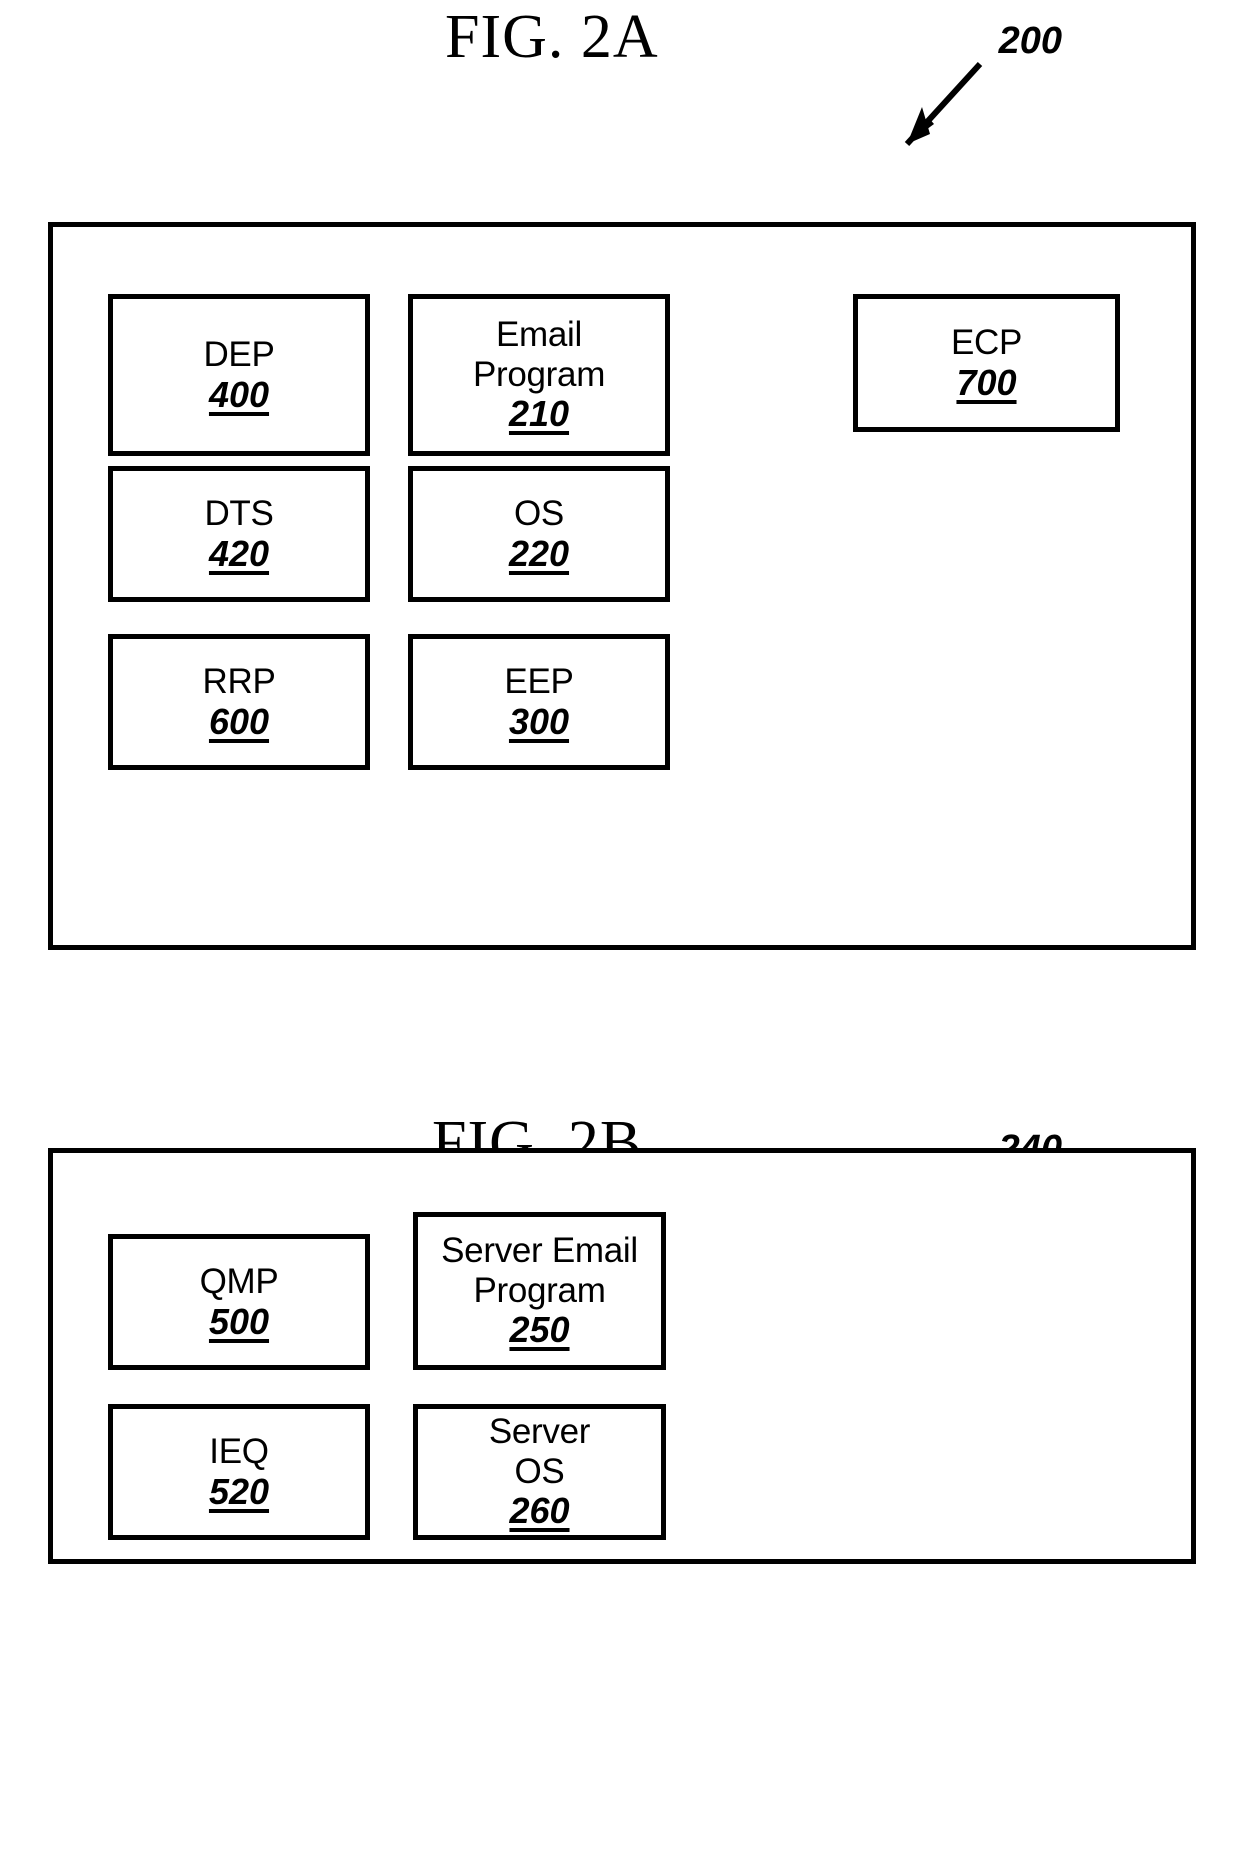 Image resolution: width=1241 pixels, height=1865 pixels. I want to click on module-os: OS 220, so click(539, 534).